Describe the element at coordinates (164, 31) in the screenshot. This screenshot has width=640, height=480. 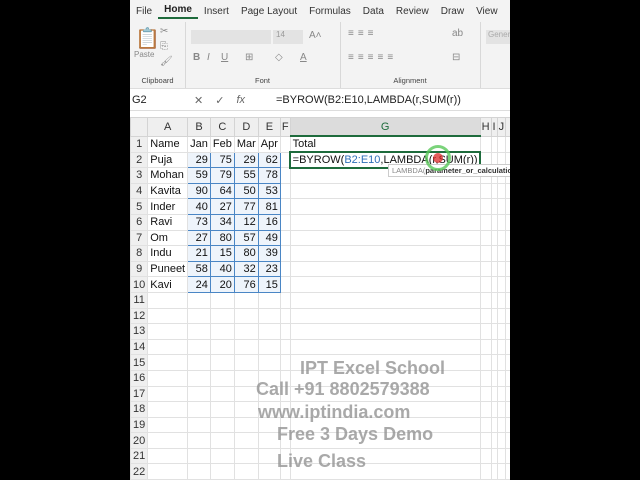
I see `cut-icon: ✂` at that location.